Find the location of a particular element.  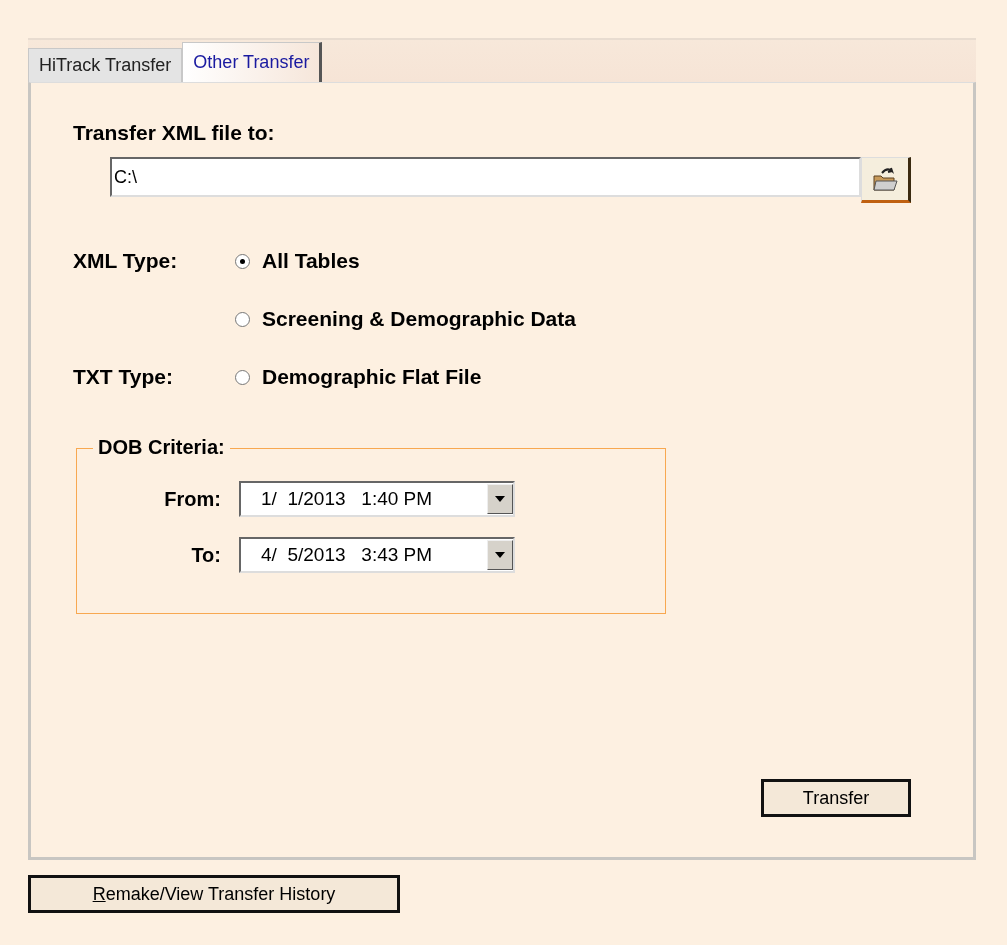

tab: Other Transfer is located at coordinates (252, 62).